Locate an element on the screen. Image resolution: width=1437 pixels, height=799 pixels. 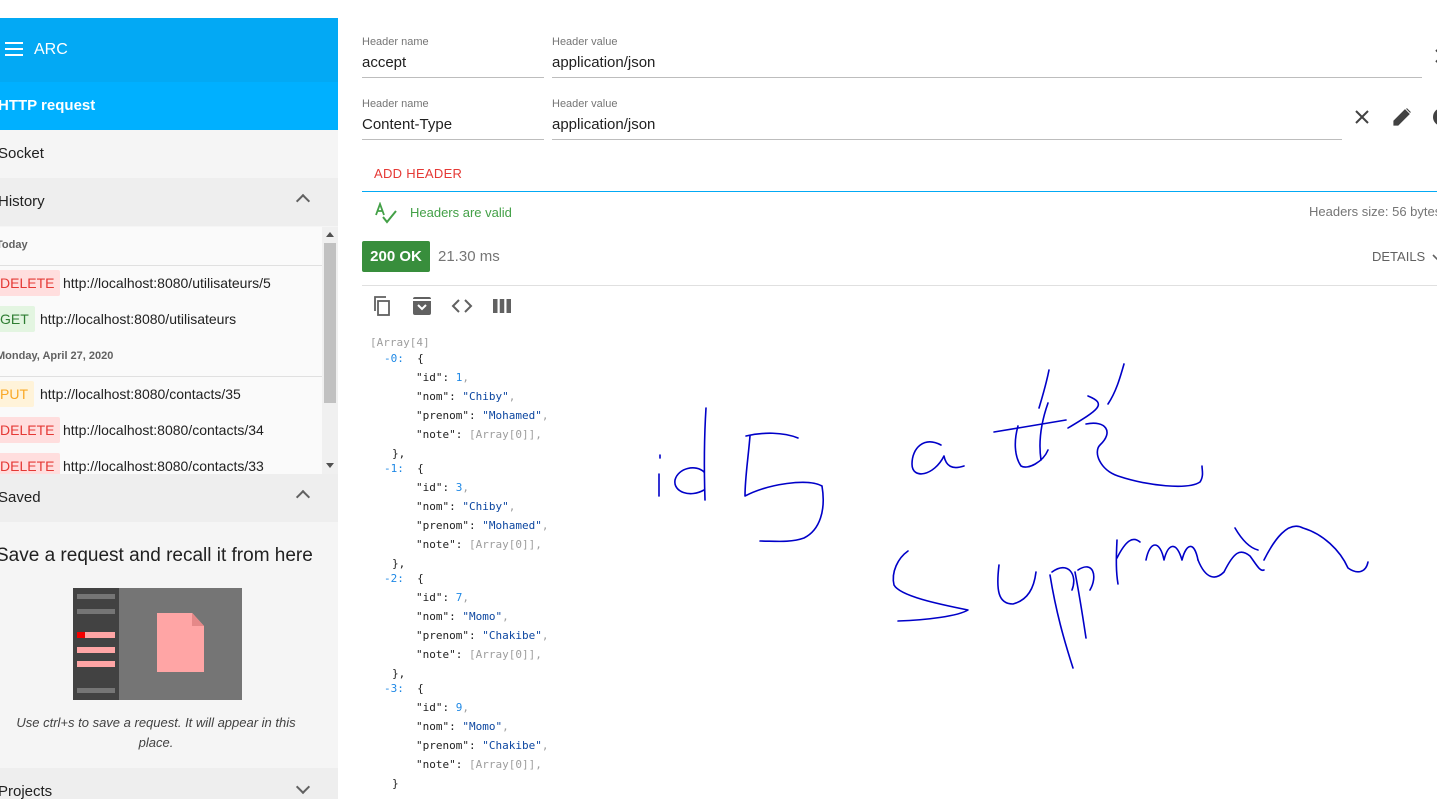
menu-icon is located at coordinates (14, 49).